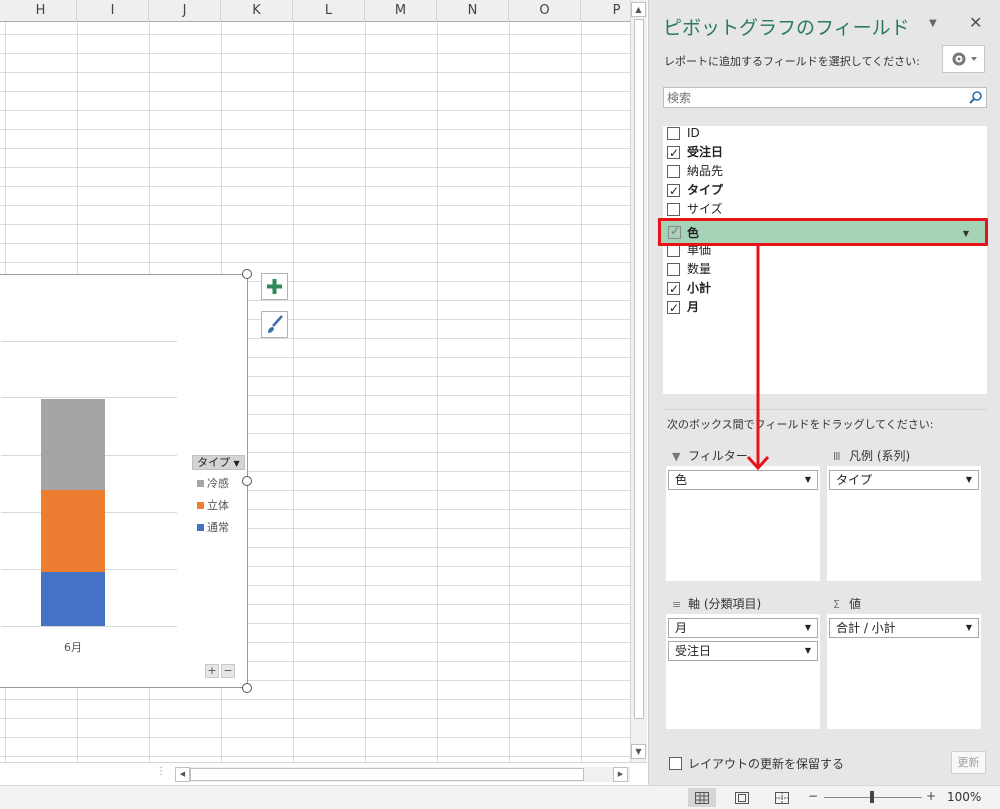 The height and width of the screenshot is (809, 1000). I want to click on column-header-k: K, so click(257, 11).